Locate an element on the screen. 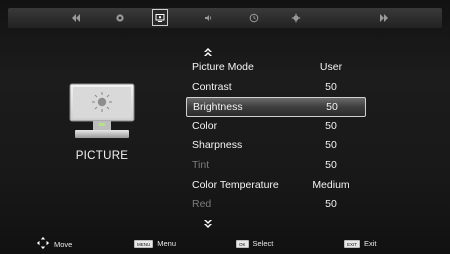  scroll-down-icon is located at coordinates (208, 222).